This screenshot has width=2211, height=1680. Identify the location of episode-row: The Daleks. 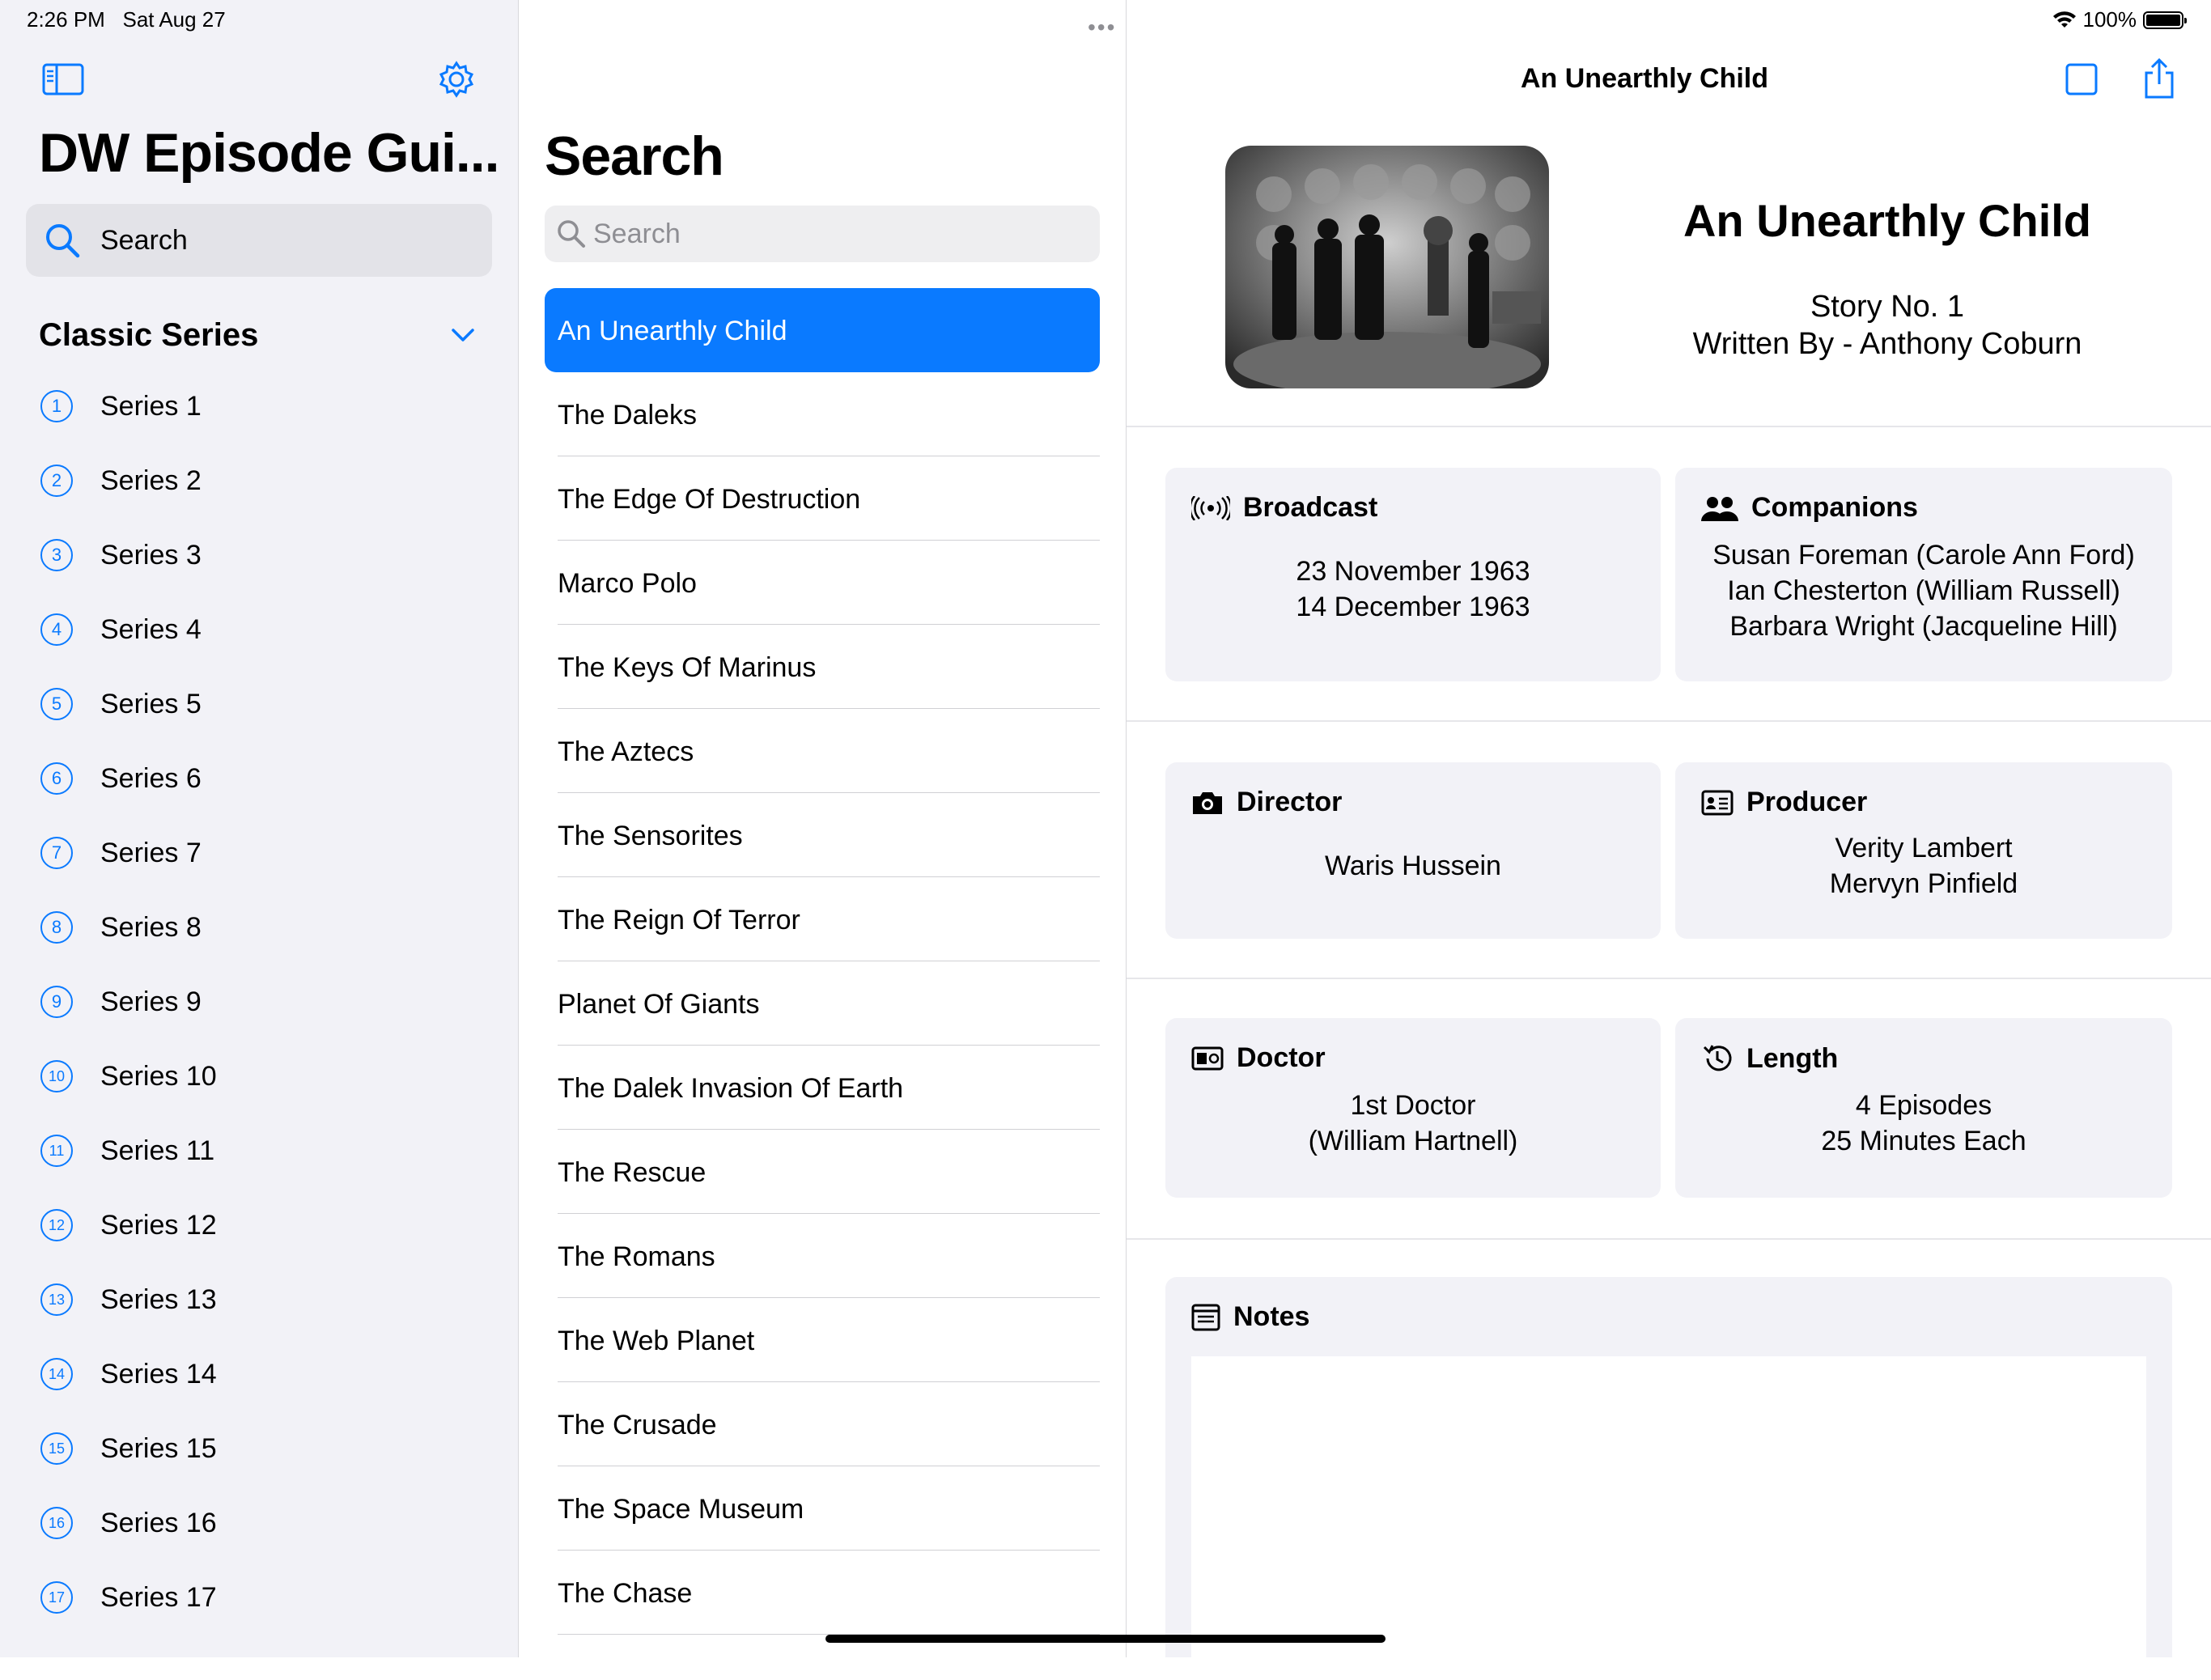
(822, 414).